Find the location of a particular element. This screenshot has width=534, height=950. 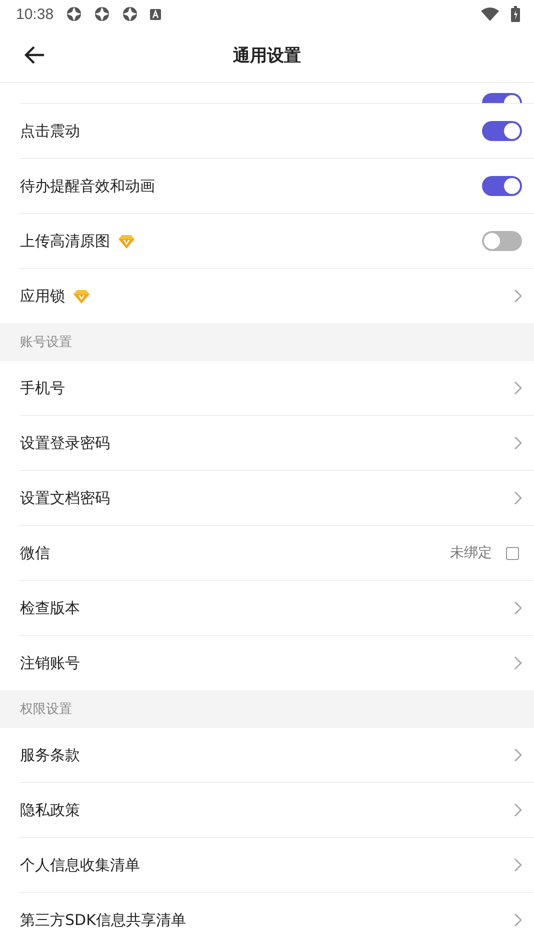

setting-label: 手机号 is located at coordinates (42, 388).